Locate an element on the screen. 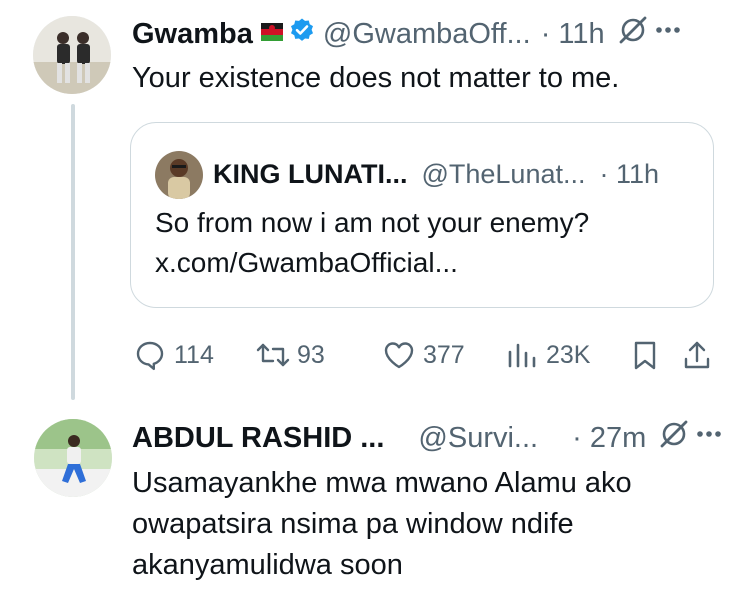 This screenshot has height=605, width=750. views-count: 23K is located at coordinates (568, 354).